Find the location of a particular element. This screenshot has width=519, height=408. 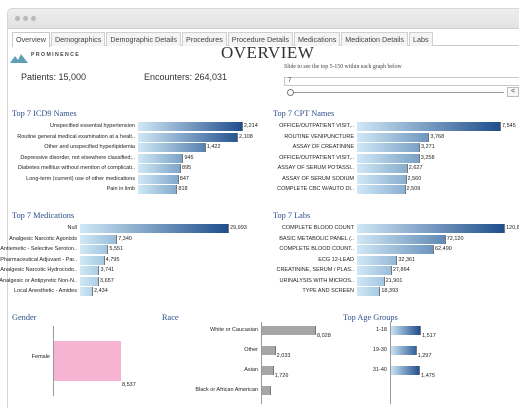

cpt-category-label: OFFICE/OUTPATIENT VISIT,.. is located at coordinates (316, 126).